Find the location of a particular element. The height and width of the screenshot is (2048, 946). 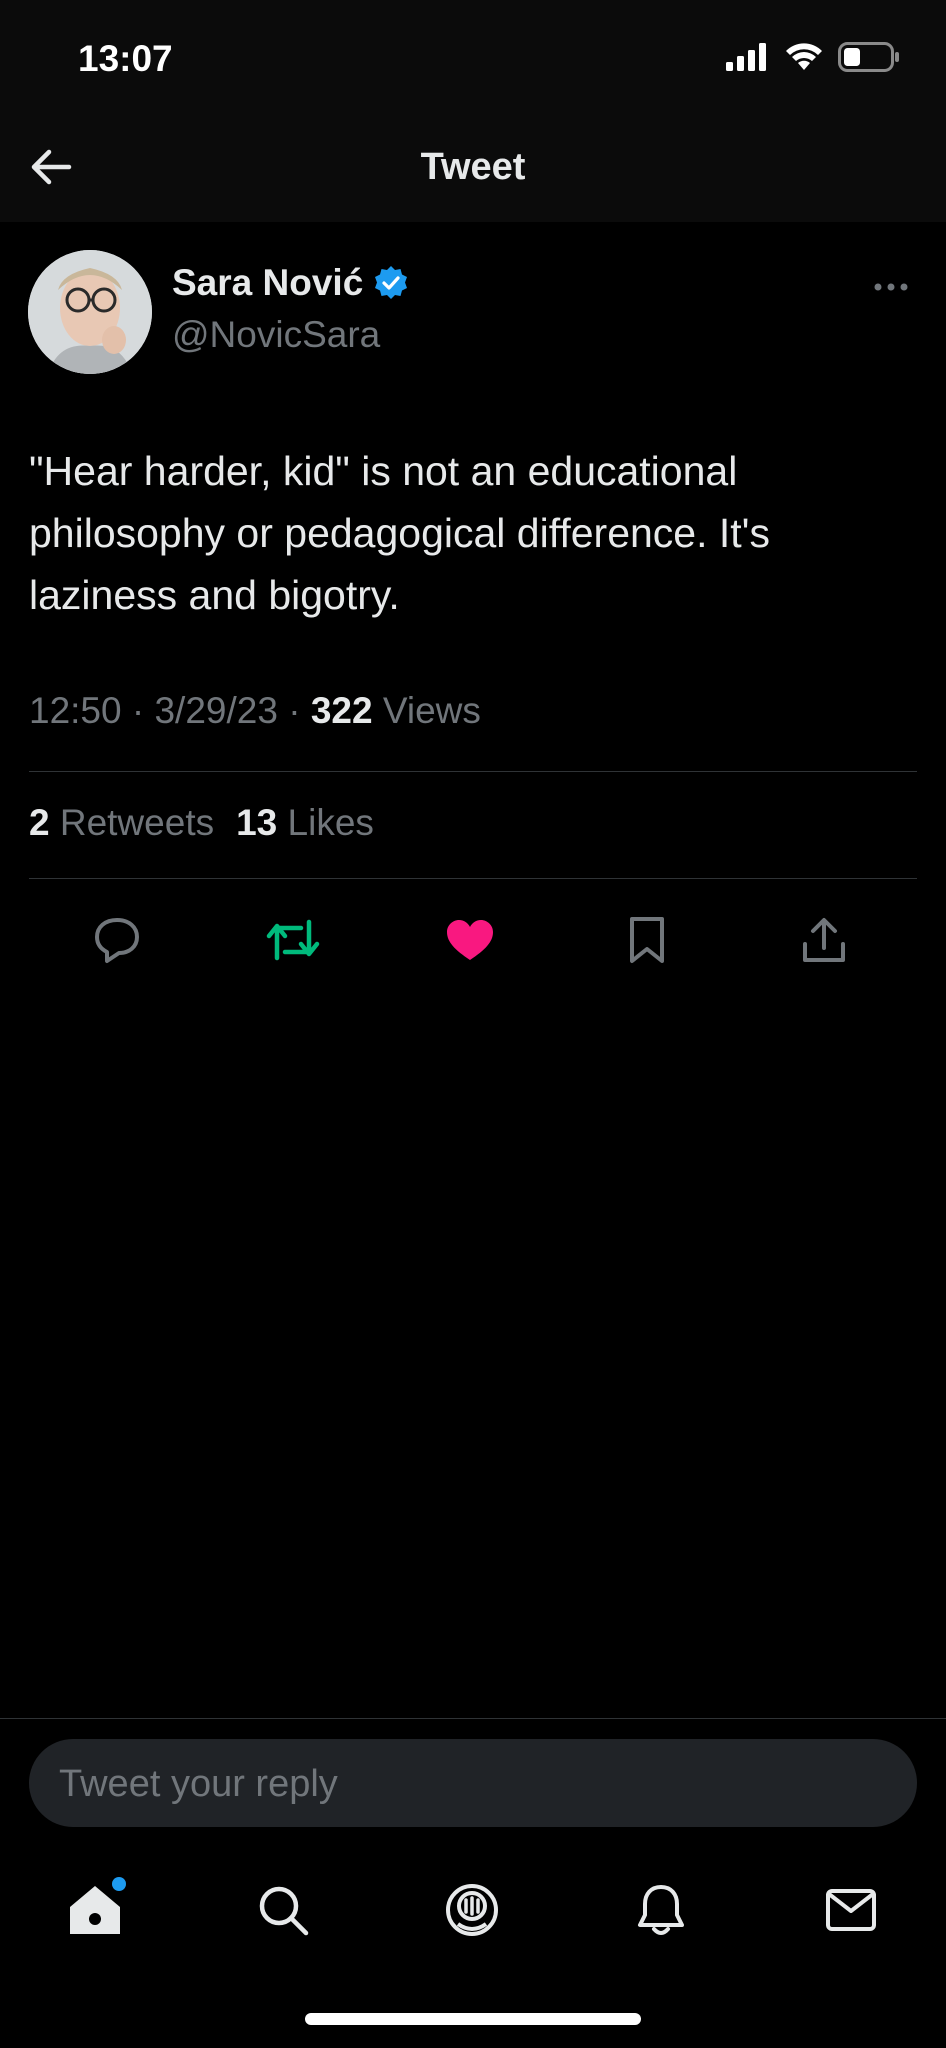

search-icon is located at coordinates (284, 1911).